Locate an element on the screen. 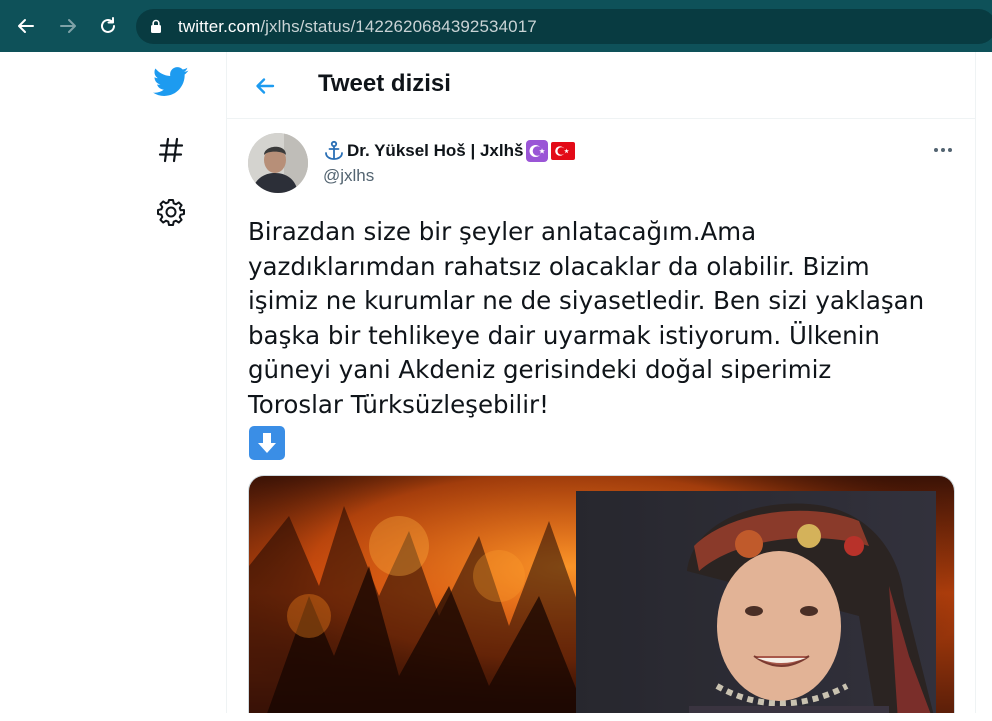 The image size is (992, 721). more-dots-icon is located at coordinates (943, 150).